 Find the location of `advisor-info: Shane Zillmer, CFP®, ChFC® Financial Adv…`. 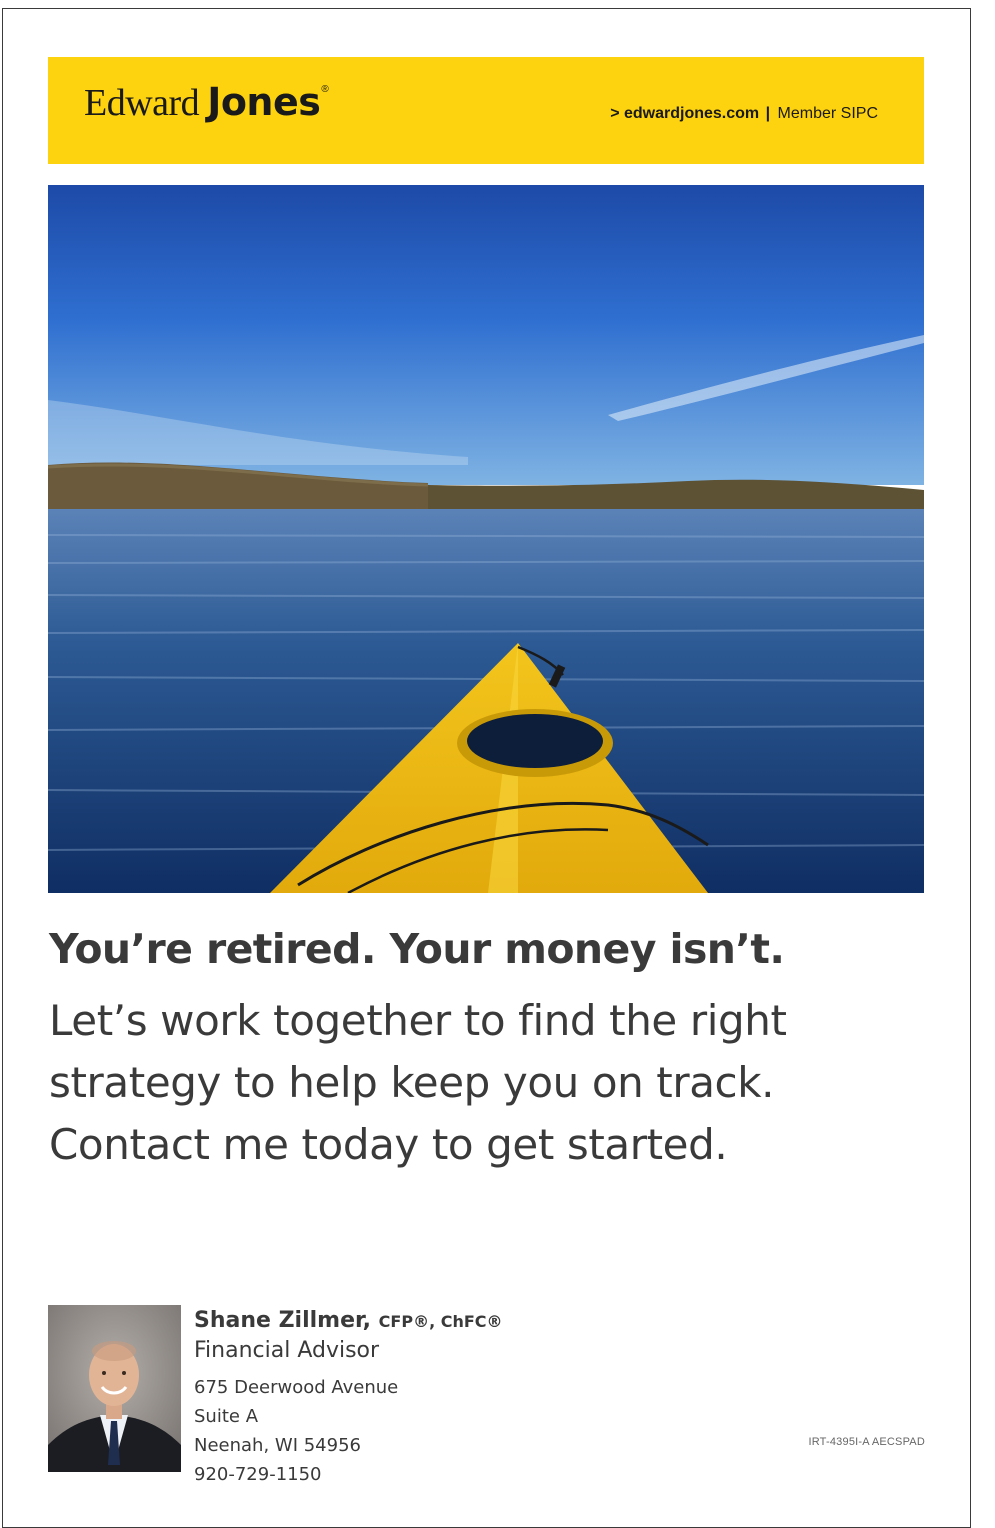

advisor-info: Shane Zillmer, CFP®, ChFC® Financial Adv… is located at coordinates (348, 1397).